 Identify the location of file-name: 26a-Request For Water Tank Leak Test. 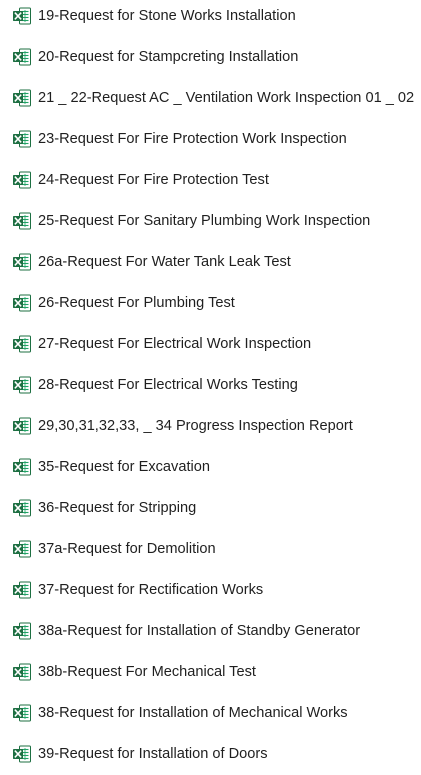
(164, 262).